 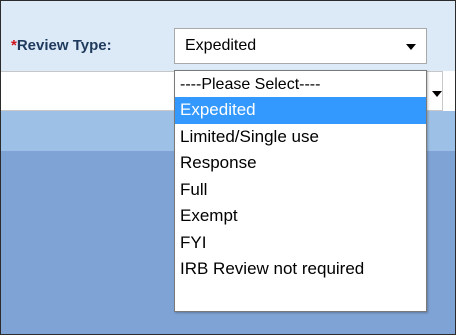 What do you see at coordinates (300, 110) in the screenshot?
I see `dropdown-option-expedited: Expedited` at bounding box center [300, 110].